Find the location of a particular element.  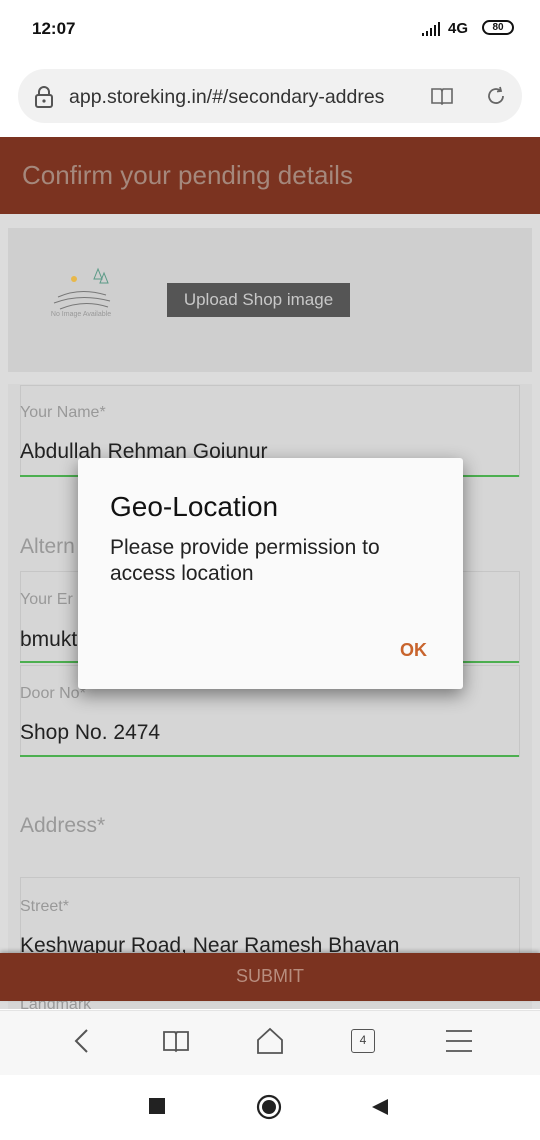

tabs-icon: 4 is located at coordinates (363, 1041).